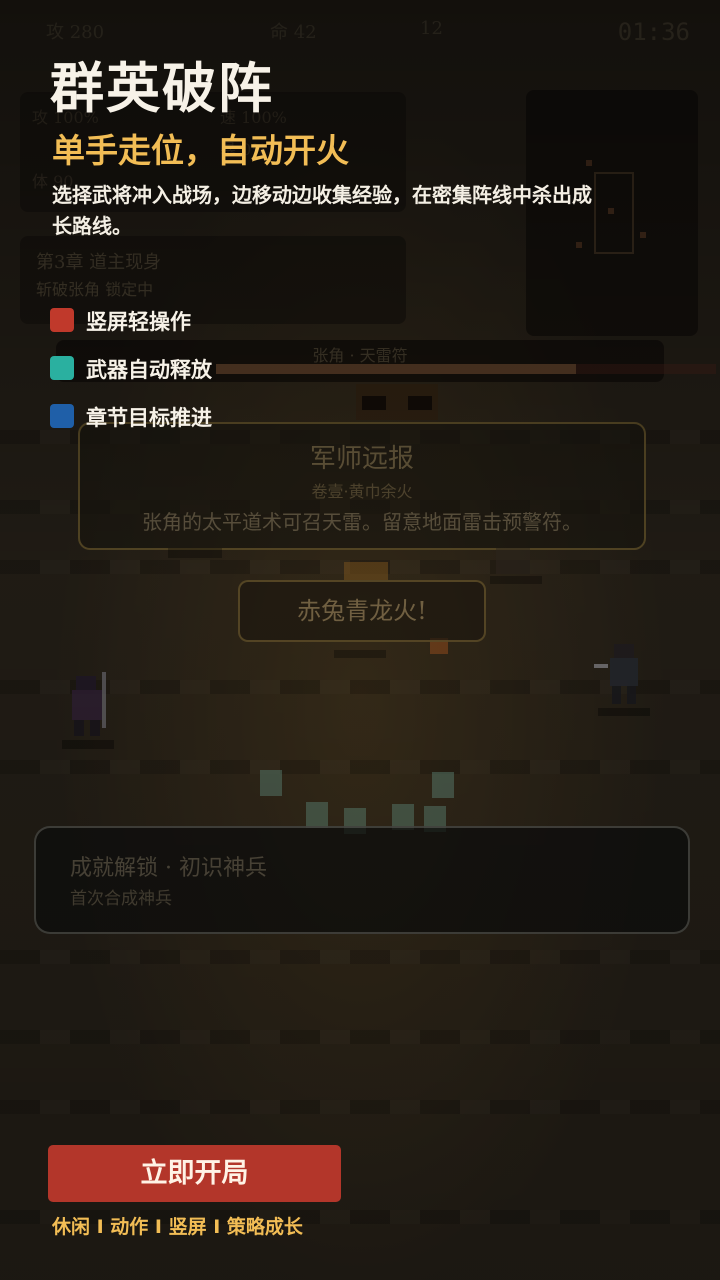 This screenshot has width=720, height=1280. Describe the element at coordinates (362, 611) in the screenshot. I see `skill-toast: 赤兔青龙火!` at that location.